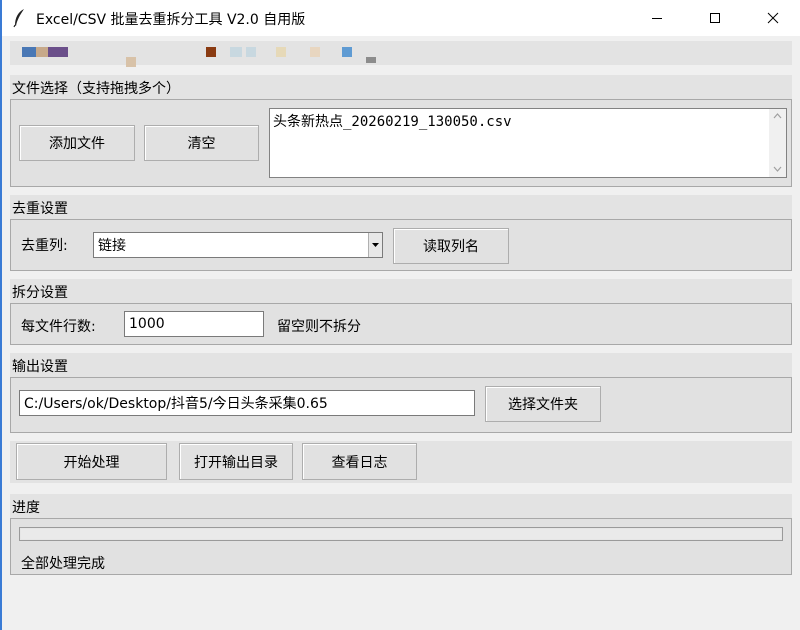  What do you see at coordinates (451, 246) in the screenshot?
I see `read-columns-button: 读取列名` at bounding box center [451, 246].